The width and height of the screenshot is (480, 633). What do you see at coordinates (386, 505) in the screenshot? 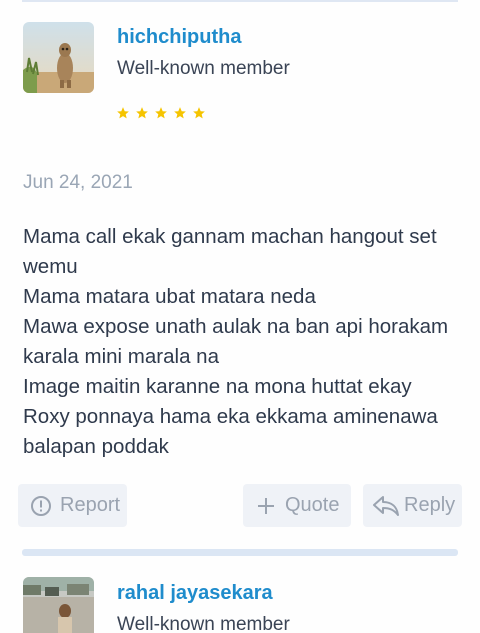
I see `reply-arrow-icon` at bounding box center [386, 505].